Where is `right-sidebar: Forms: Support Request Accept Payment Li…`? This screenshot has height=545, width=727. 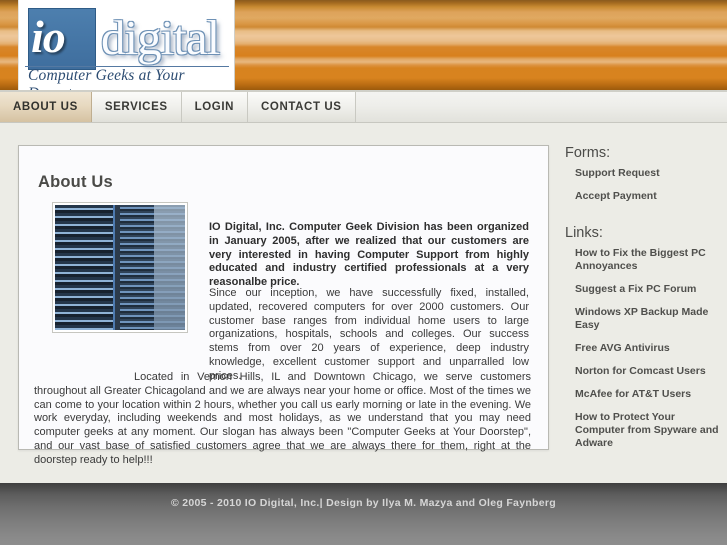
right-sidebar: Forms: Support Request Accept Payment Li… is located at coordinates (642, 302).